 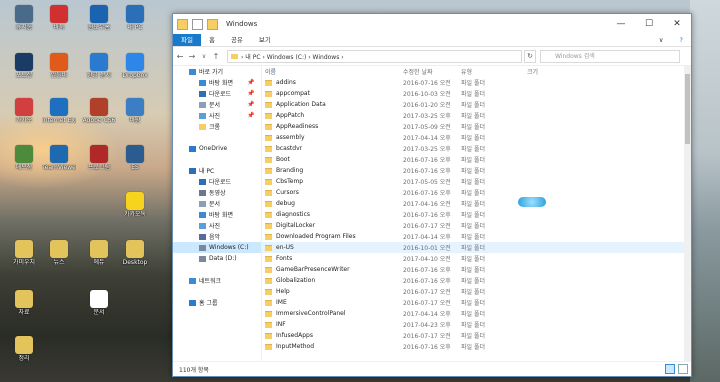 What do you see at coordinates (681, 40) in the screenshot?
I see `help-icon: ?` at bounding box center [681, 40].